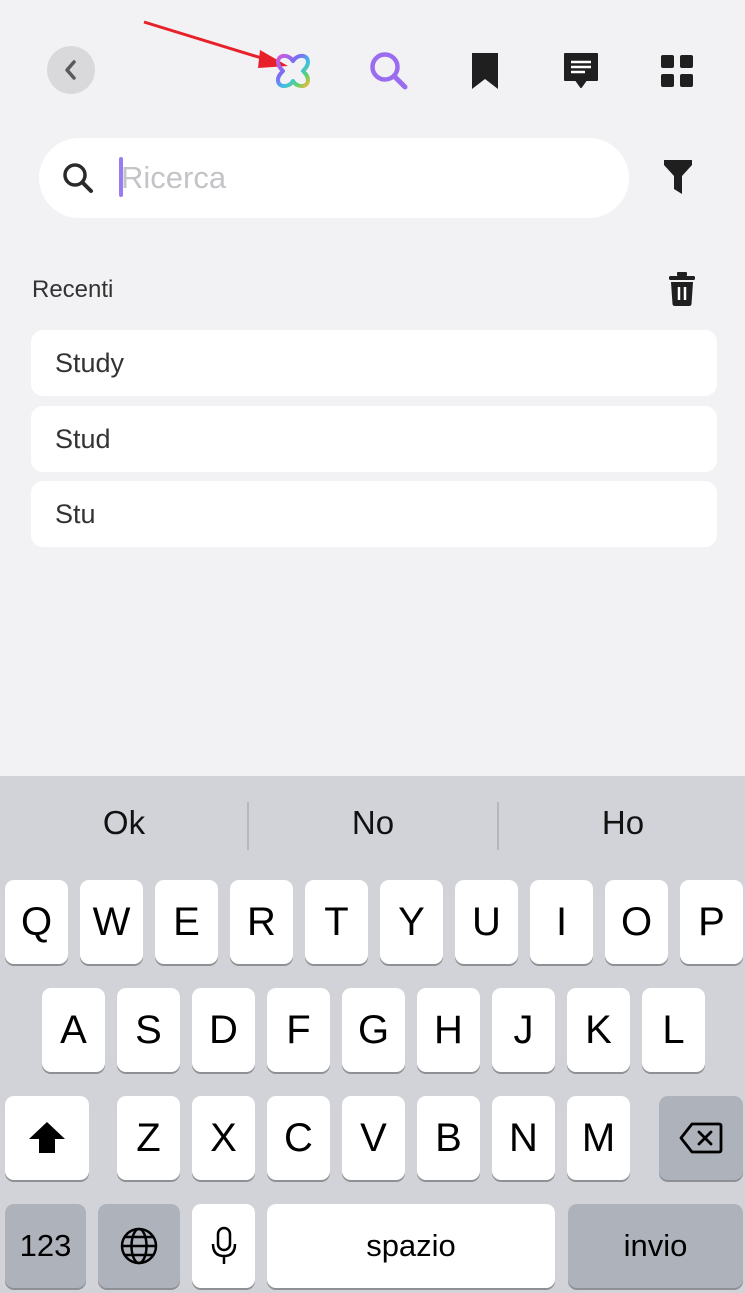 This screenshot has height=1293, width=745. Describe the element at coordinates (636, 922) in the screenshot. I see `key: O` at that location.